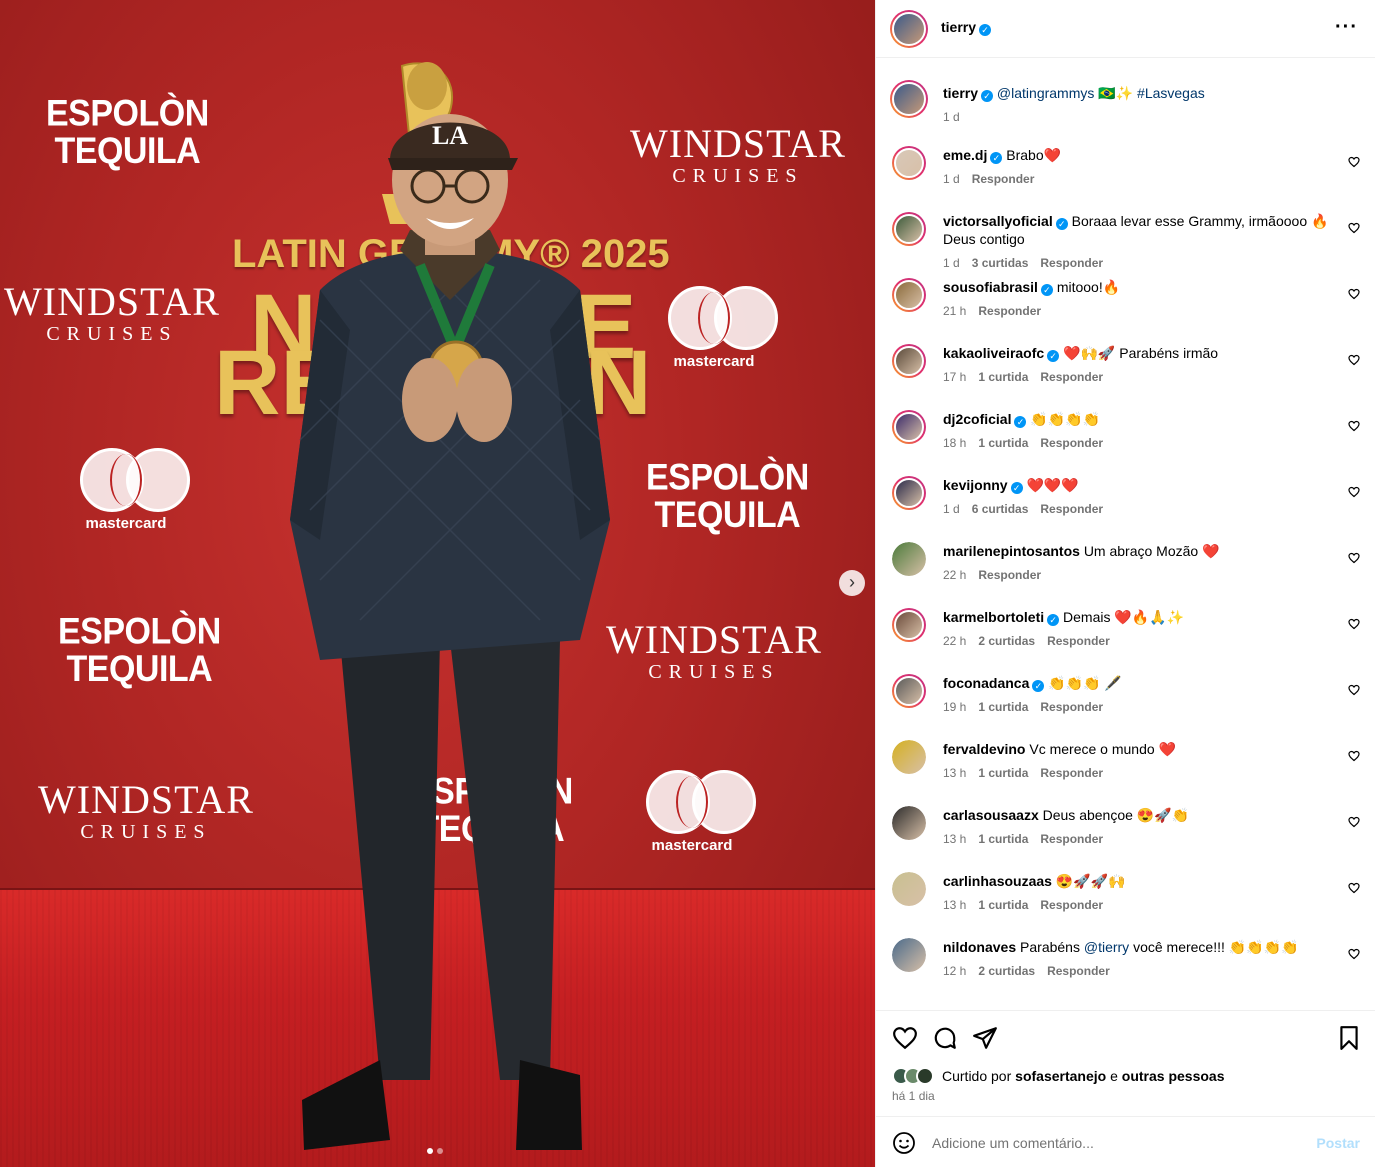  What do you see at coordinates (1065, 419) in the screenshot?
I see `comment-text: 👏👏👏👏` at bounding box center [1065, 419].